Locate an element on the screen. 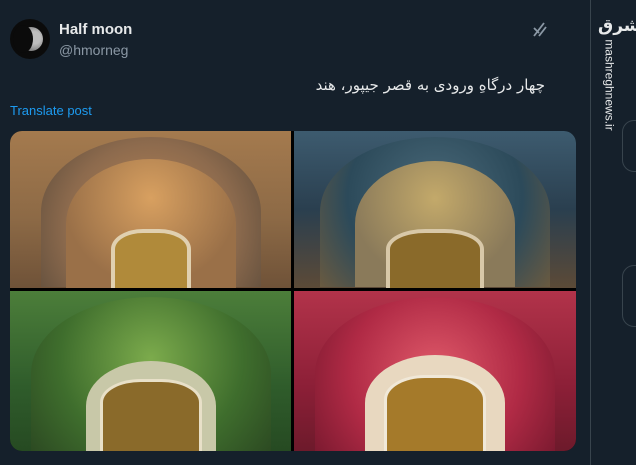 This screenshot has height=465, width=636. grok-icon is located at coordinates (540, 30).